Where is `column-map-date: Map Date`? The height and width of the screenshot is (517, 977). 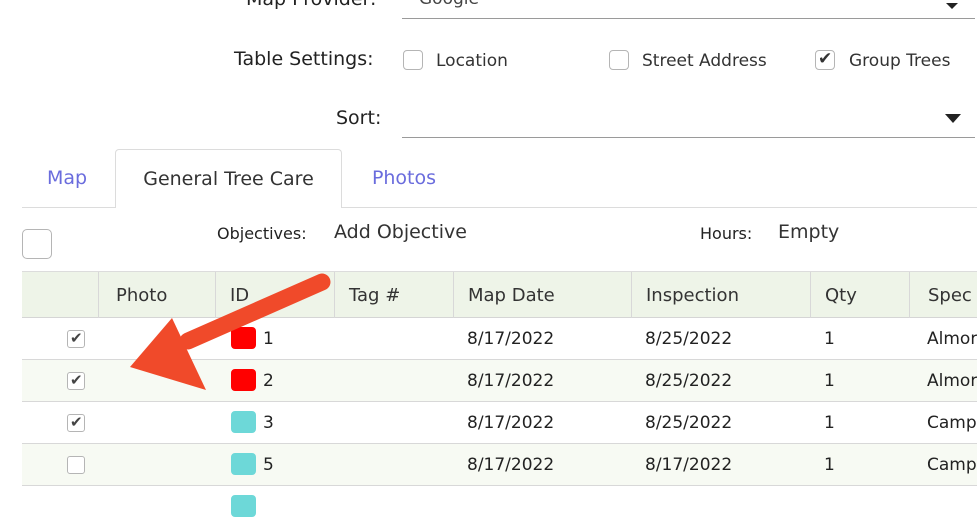
column-map-date: Map Date is located at coordinates (542, 295).